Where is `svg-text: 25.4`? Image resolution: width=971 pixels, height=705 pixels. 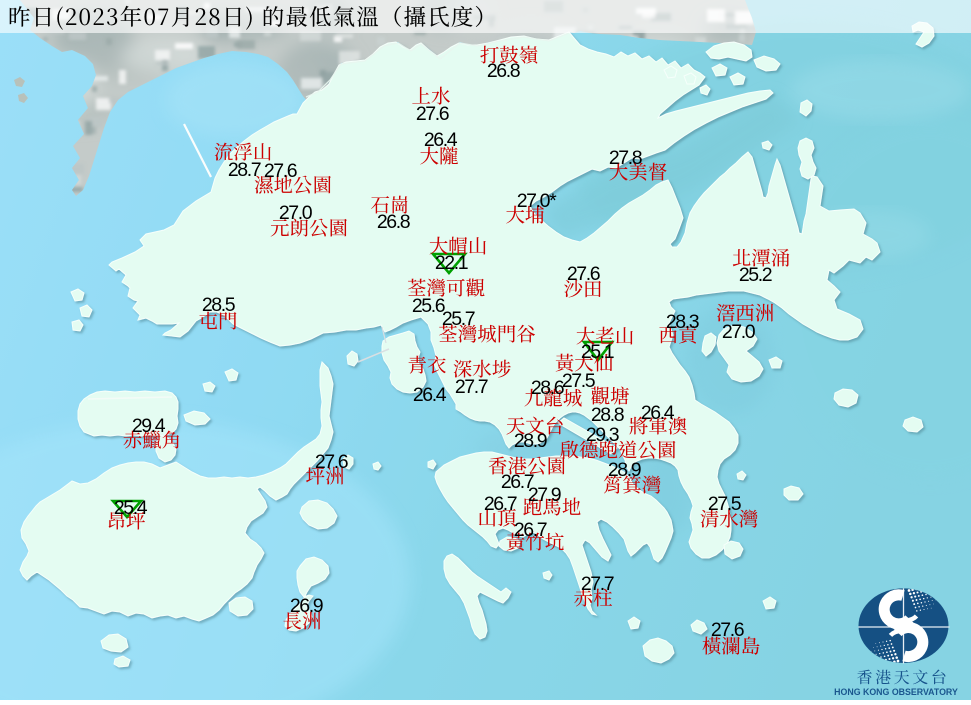 svg-text: 25.4 is located at coordinates (131, 508).